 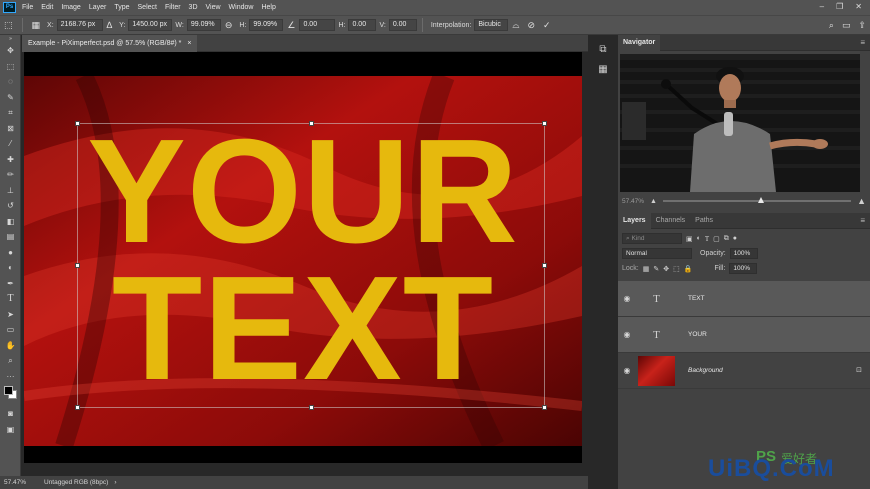 I want to click on color-swatches, so click(x=10, y=395).